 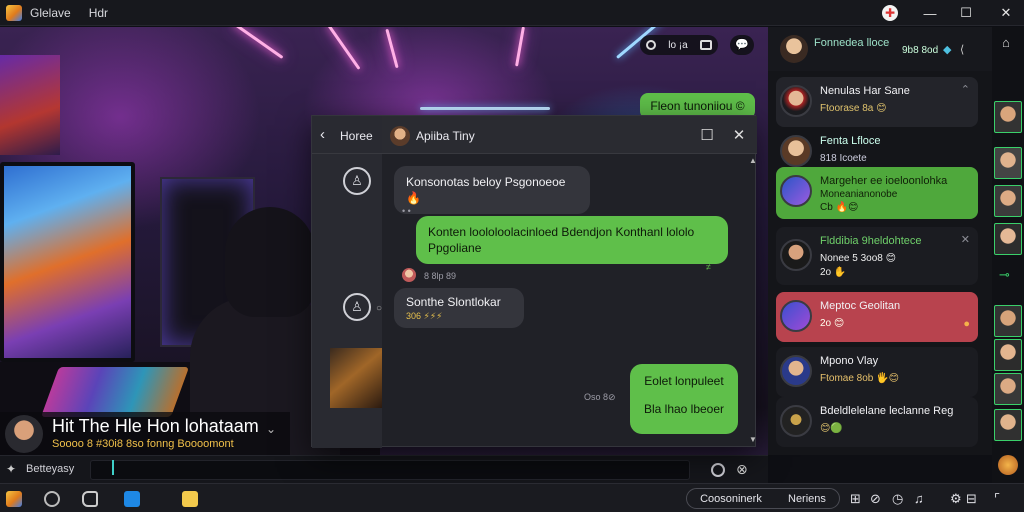 I want to click on scene-controls: lo ¡a, so click(x=679, y=45).